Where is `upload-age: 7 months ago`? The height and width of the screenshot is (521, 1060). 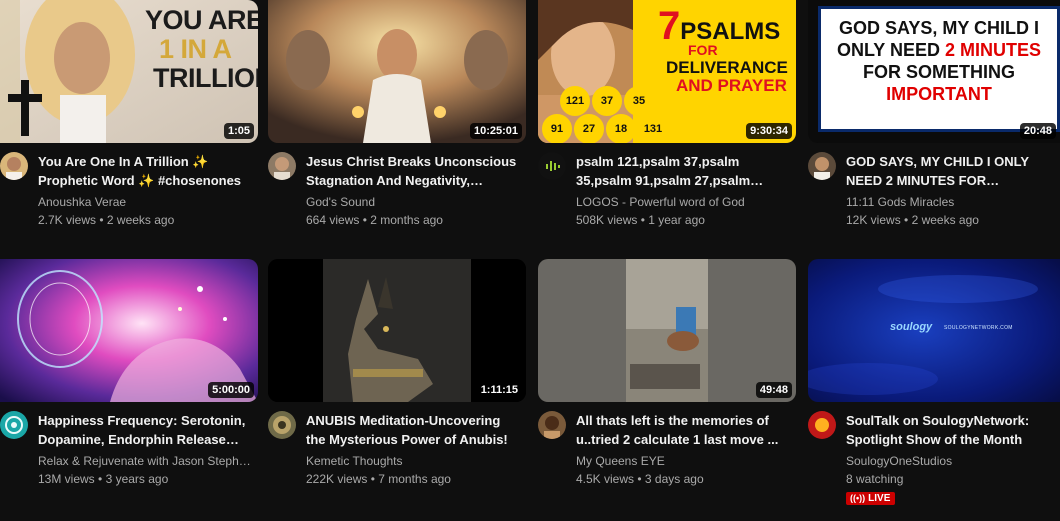 upload-age: 7 months ago is located at coordinates (414, 479).